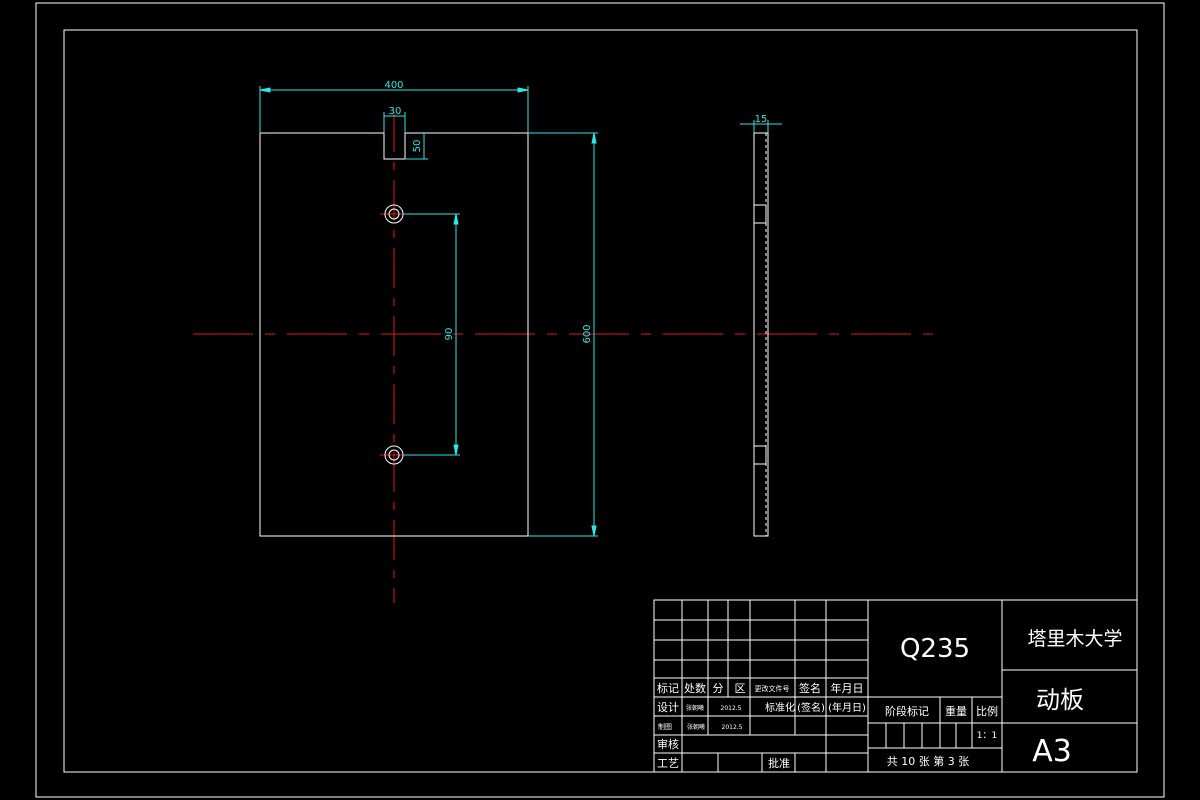  Describe the element at coordinates (740, 688) in the screenshot. I see `header-zone: 区` at that location.